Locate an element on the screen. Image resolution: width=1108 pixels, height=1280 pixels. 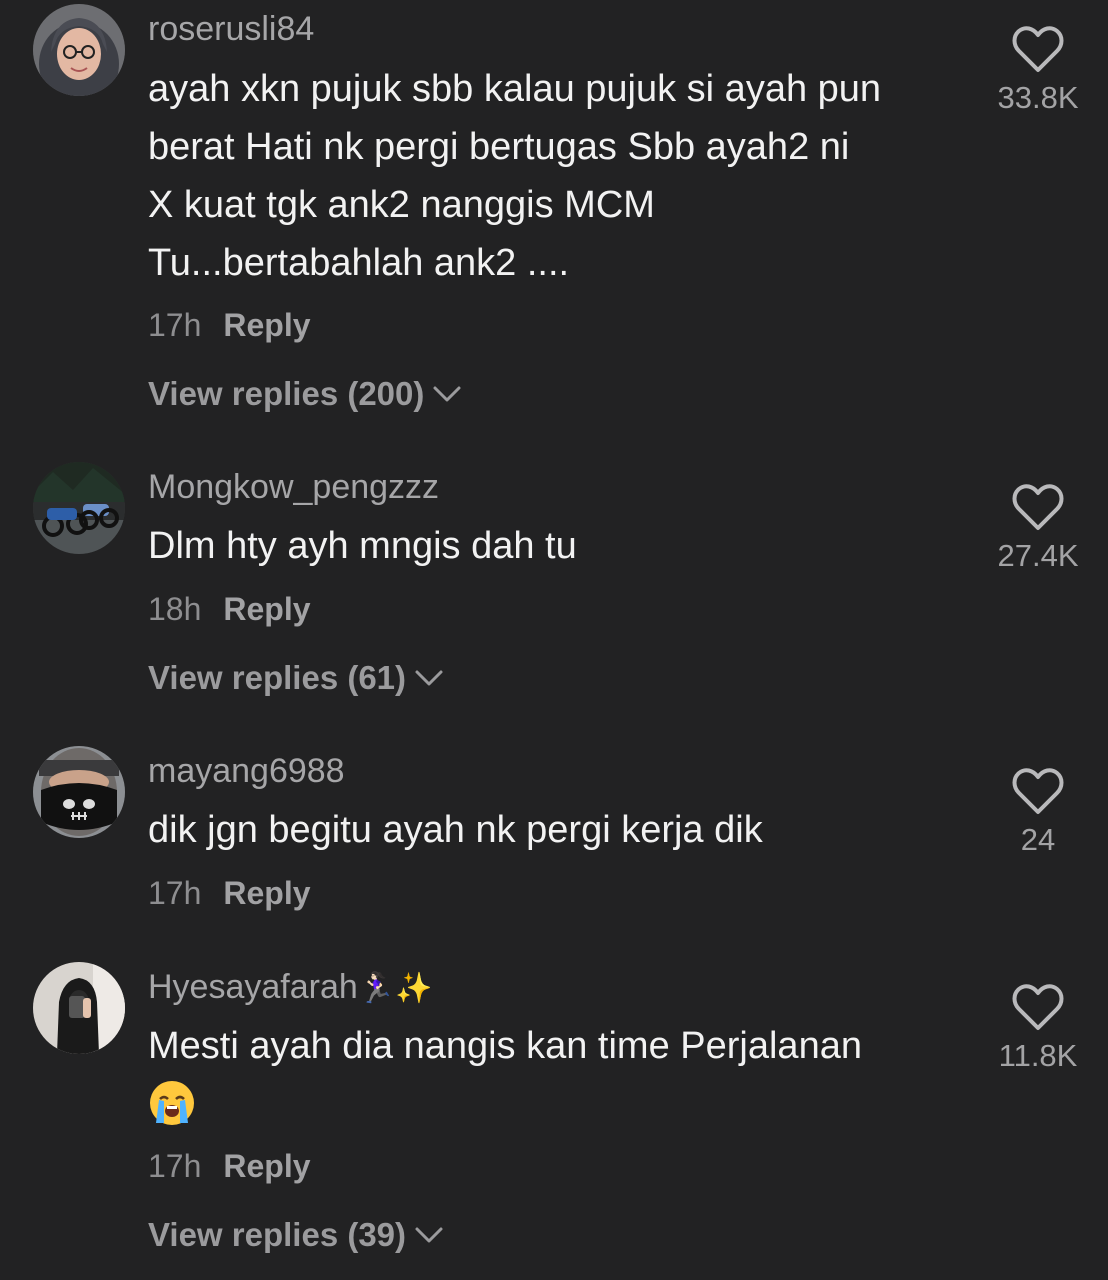
comment-meta: 18h Reply is located at coordinates (229, 609).